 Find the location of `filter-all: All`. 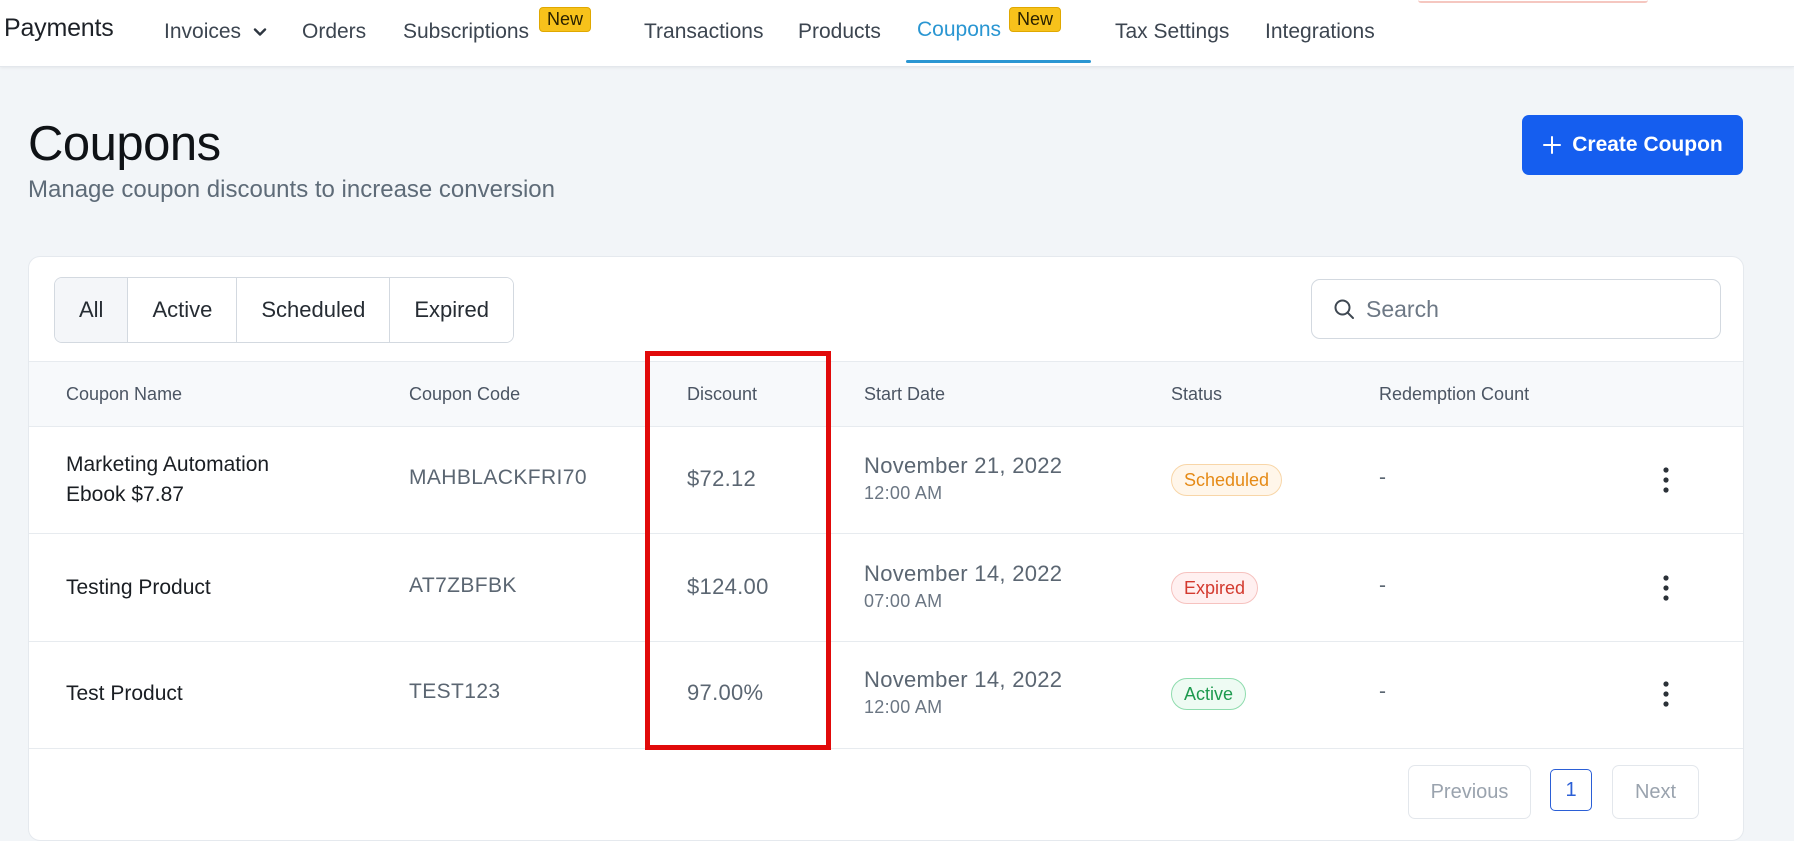

filter-all: All is located at coordinates (92, 310).